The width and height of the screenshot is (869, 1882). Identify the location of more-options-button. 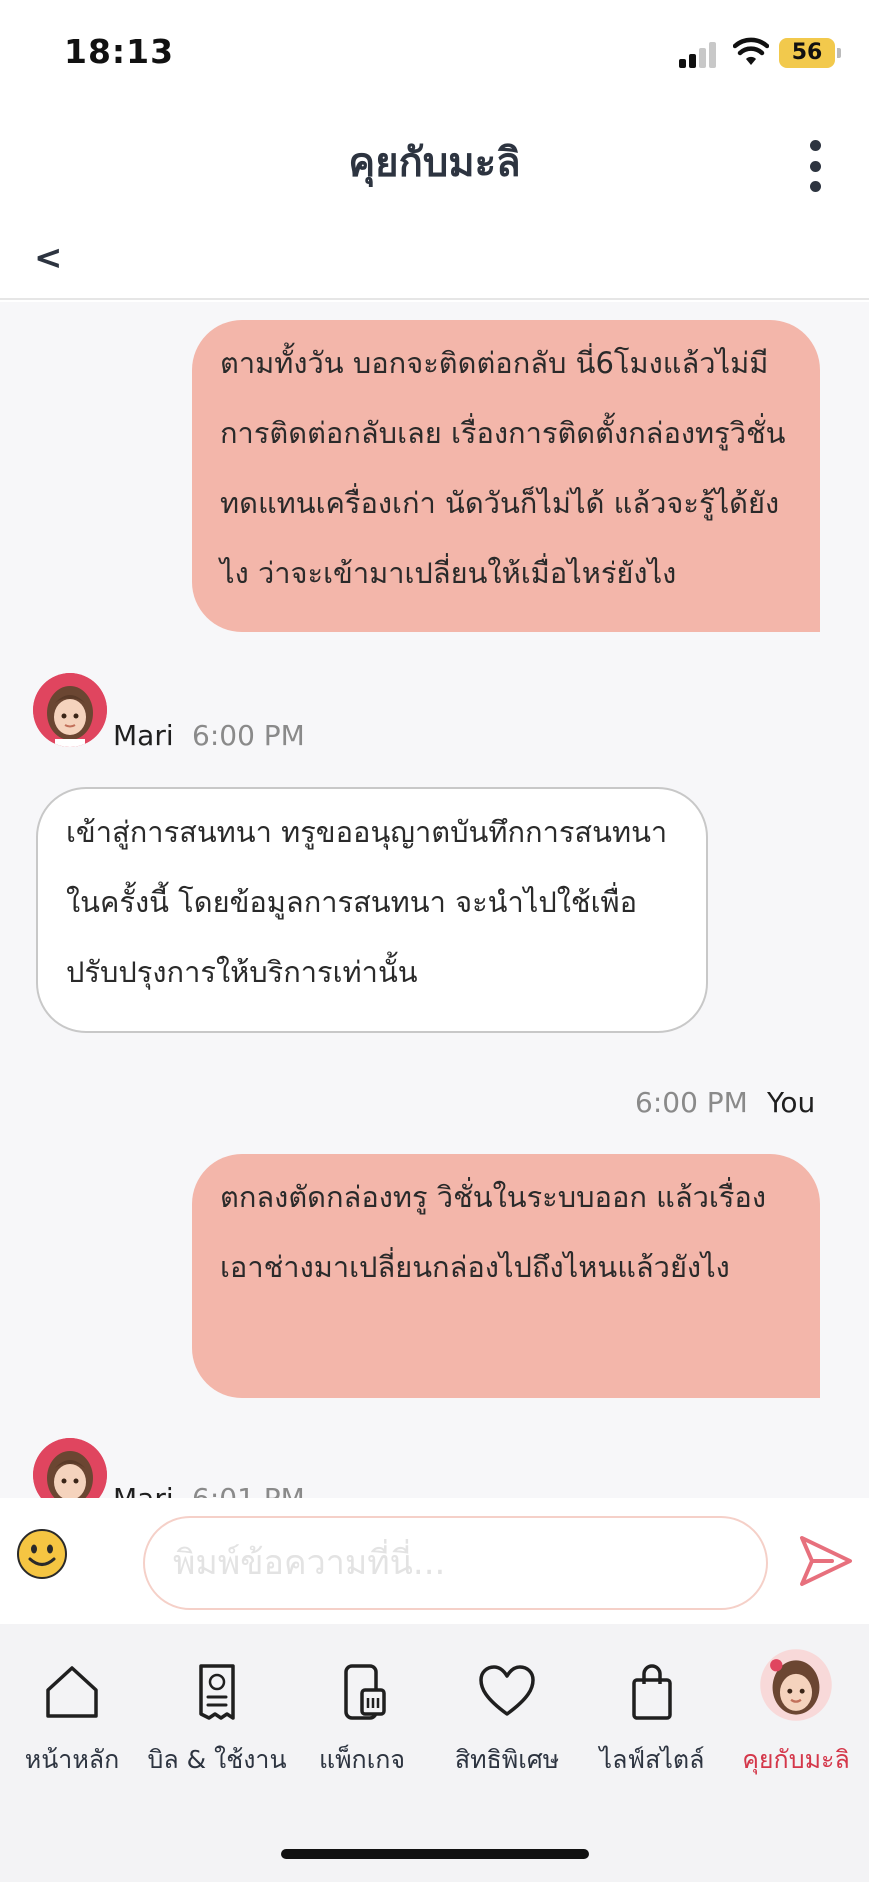
(815, 166).